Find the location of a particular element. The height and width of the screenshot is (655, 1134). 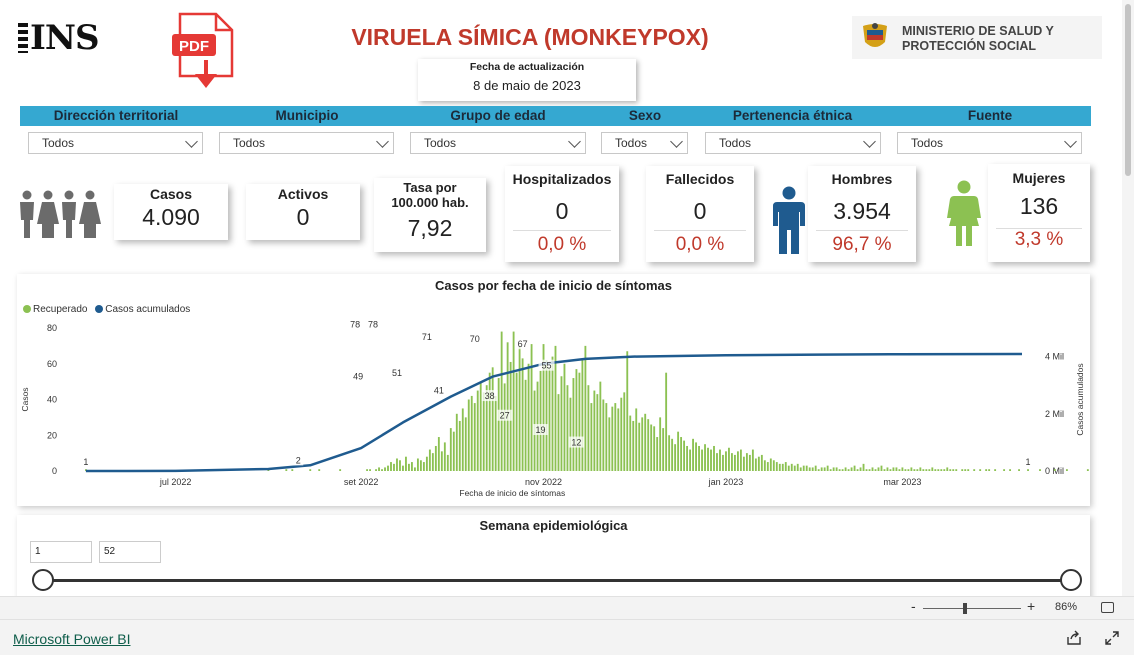

filter-etnia-value: Todos is located at coordinates (735, 143).